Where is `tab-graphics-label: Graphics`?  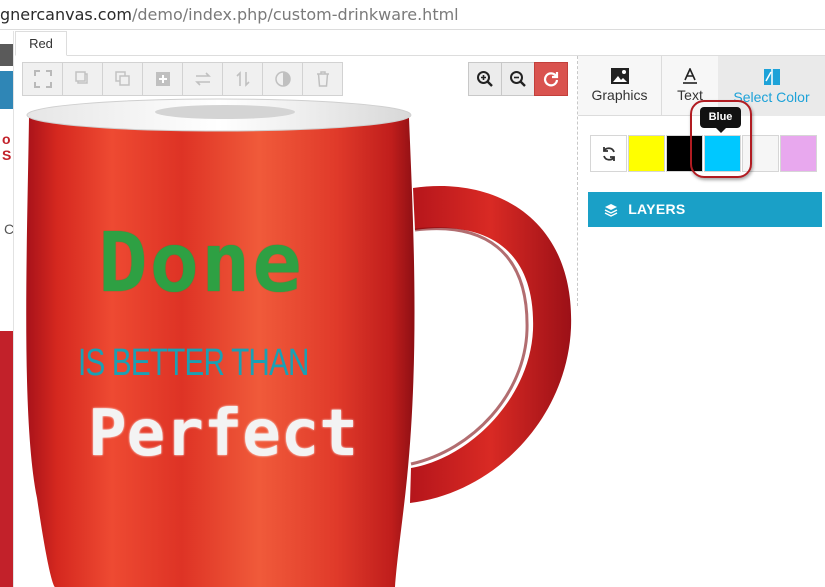 tab-graphics-label: Graphics is located at coordinates (619, 95).